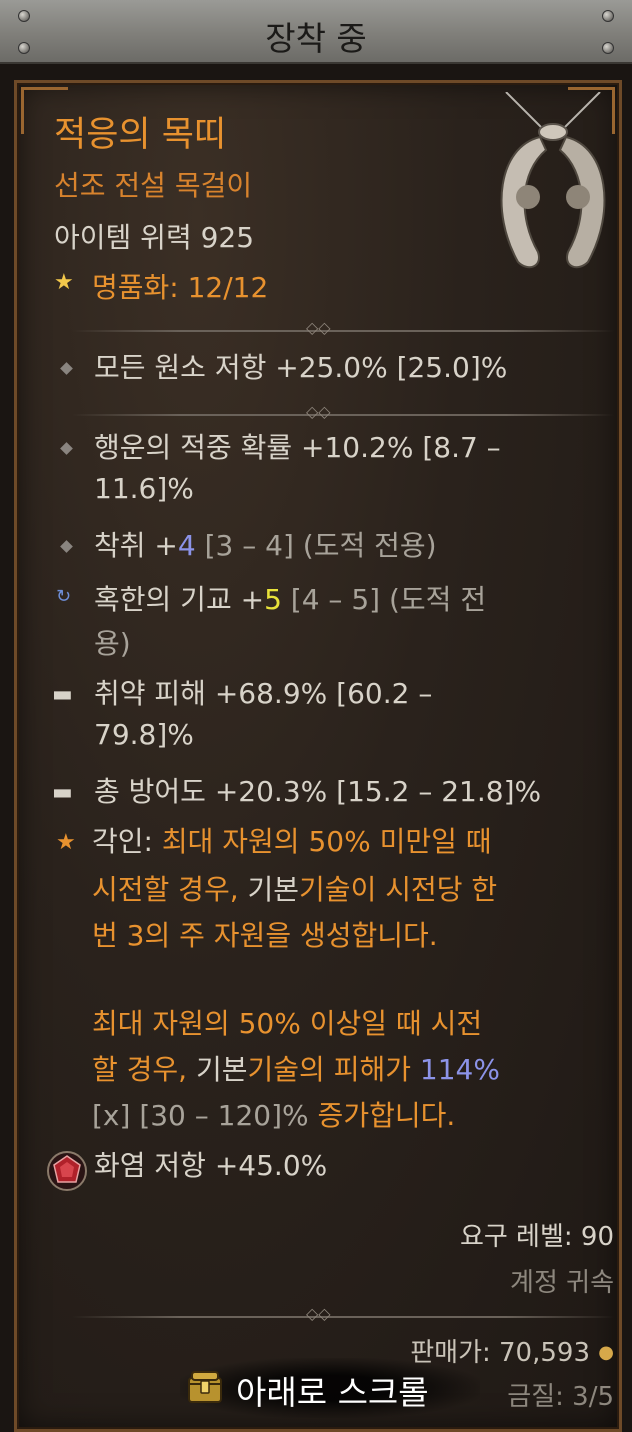 The height and width of the screenshot is (1432, 632). I want to click on affix-exploit: 착취 +4 [3 – 4] (도적 전용), so click(265, 545).